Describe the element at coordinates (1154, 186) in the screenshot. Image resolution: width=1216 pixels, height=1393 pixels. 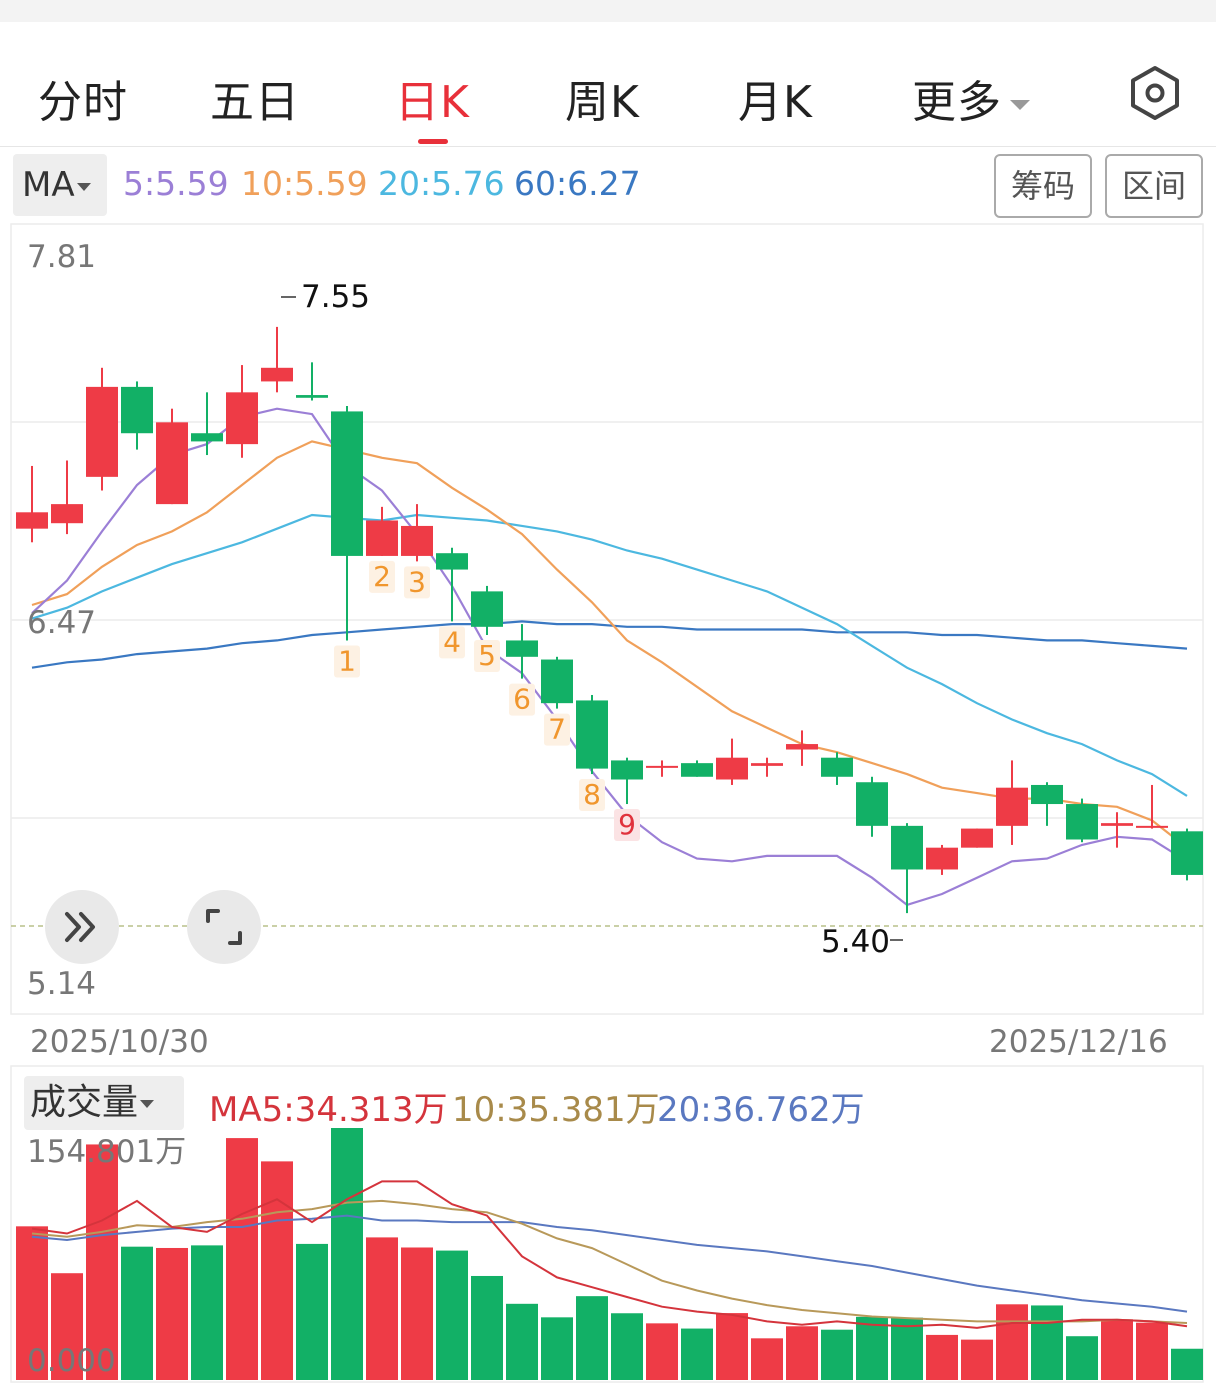
I see `range-stats-button: 区间` at that location.